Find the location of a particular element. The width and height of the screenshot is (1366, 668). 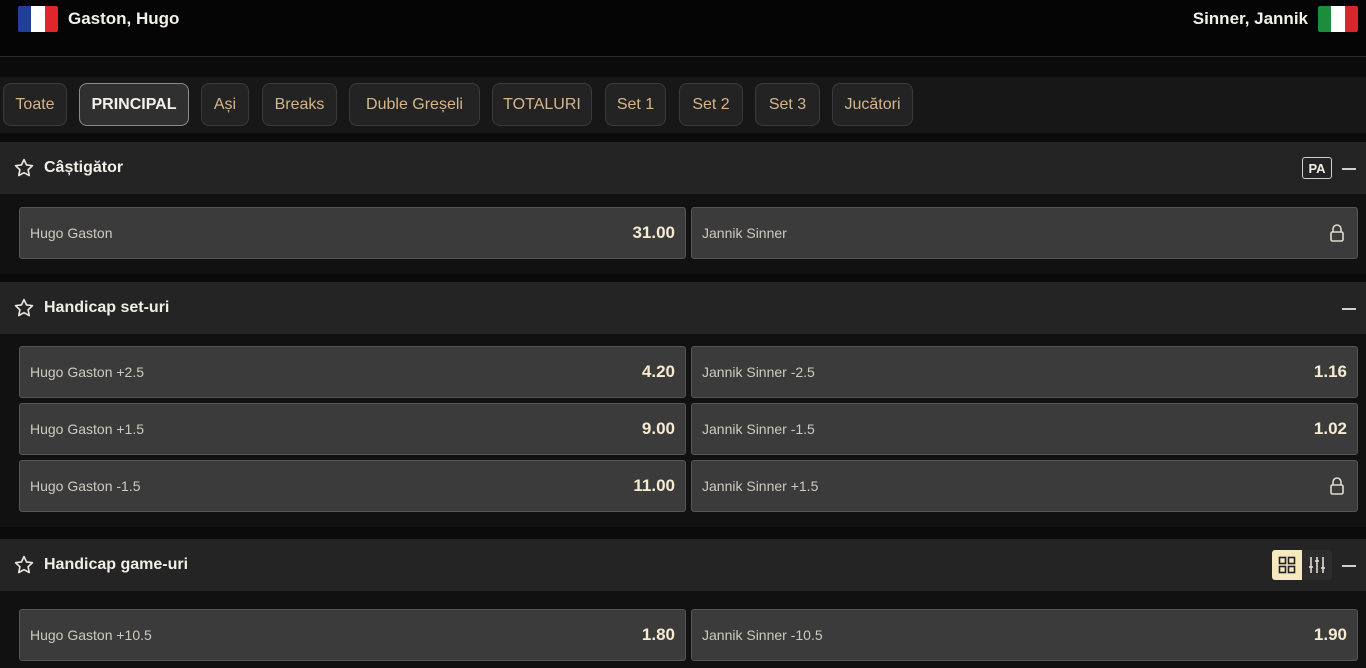

odd-price: 31.00 is located at coordinates (653, 232).